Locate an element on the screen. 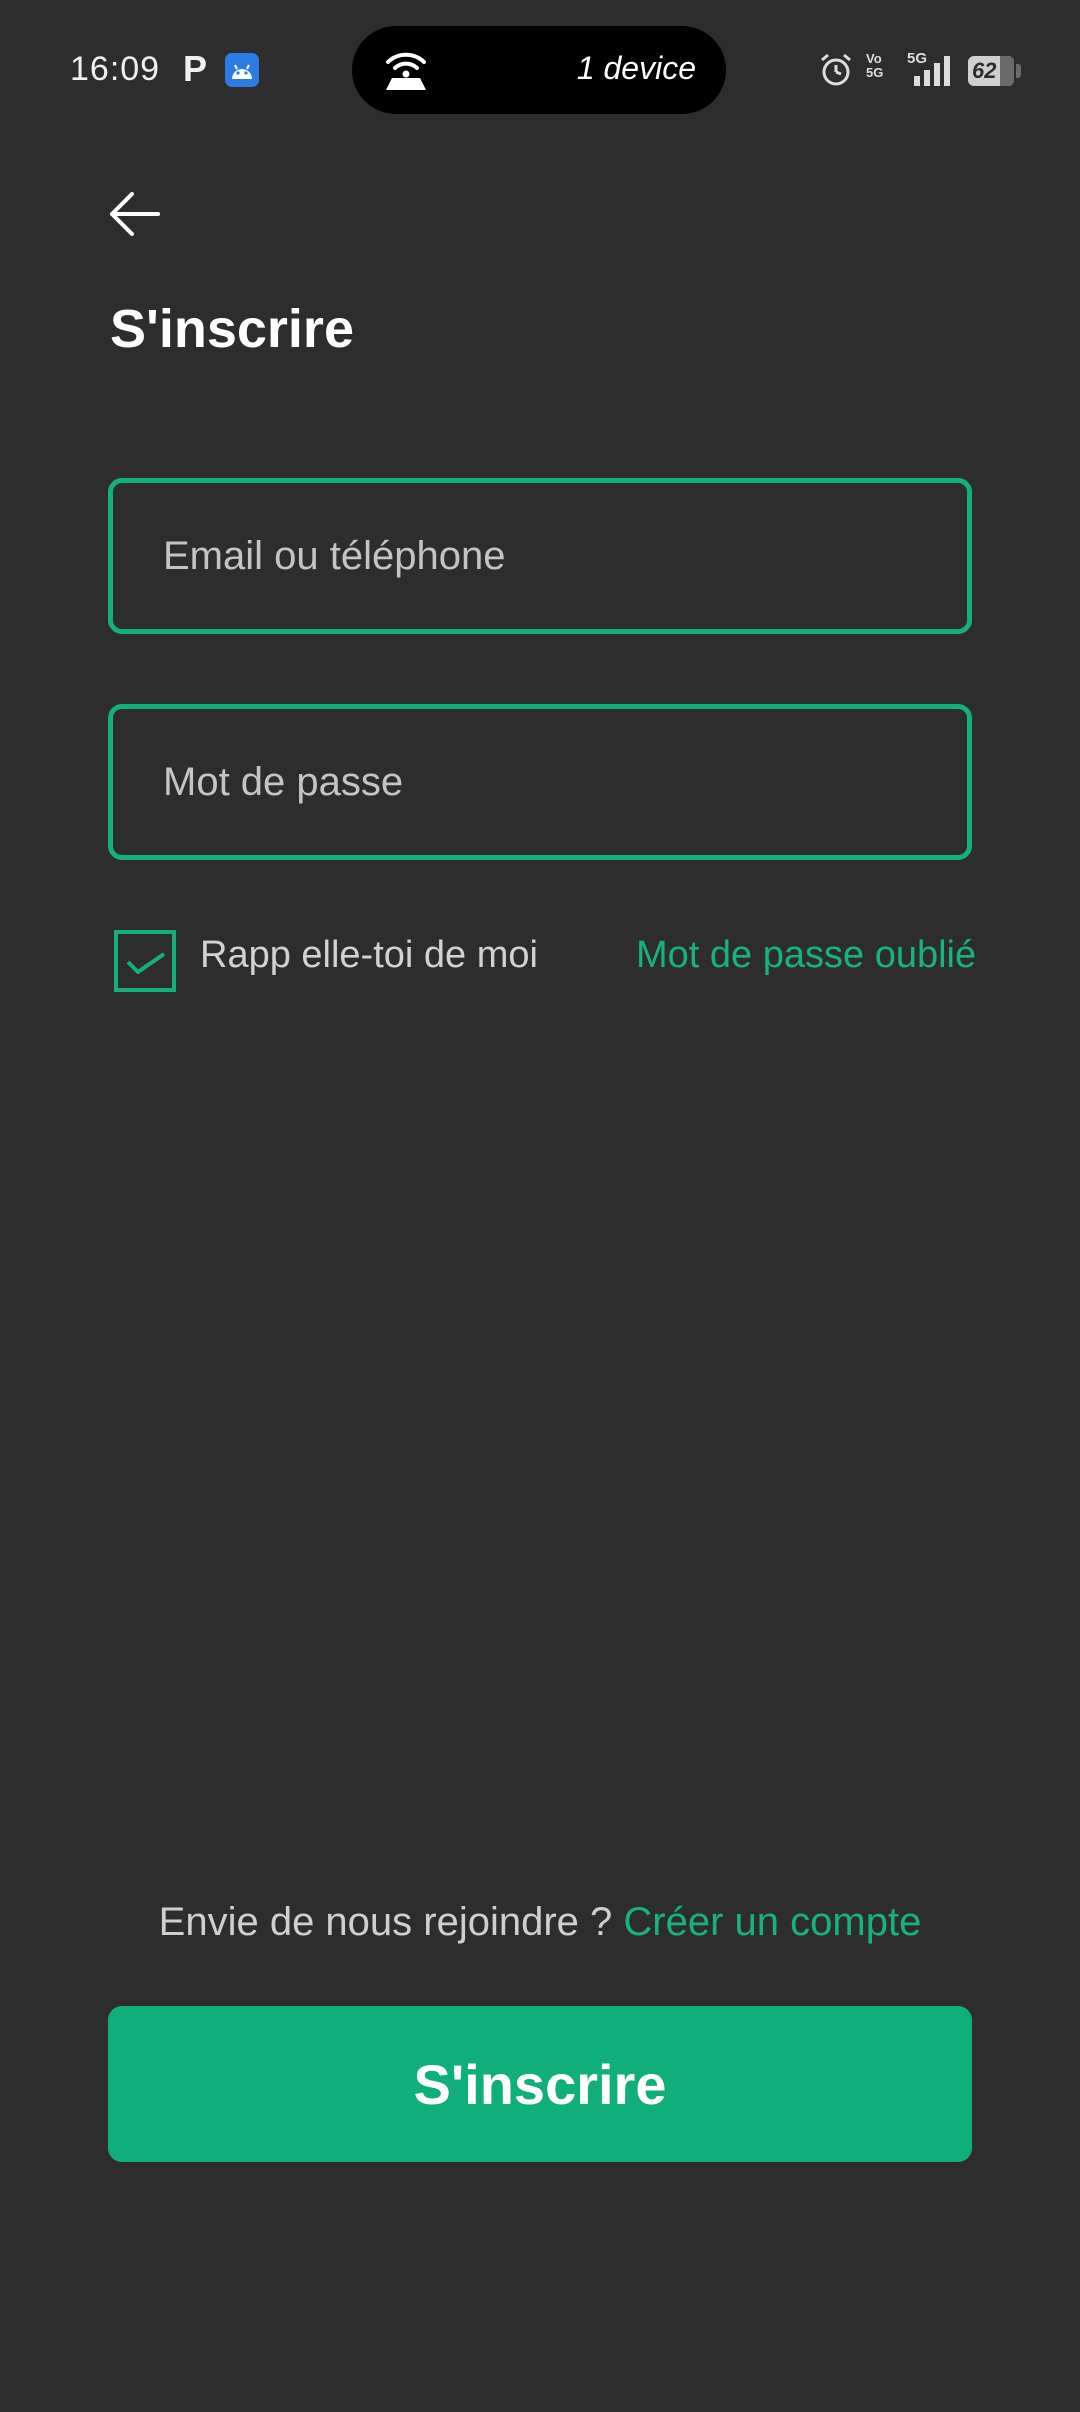  remember-me-checkbox is located at coordinates (145, 961).